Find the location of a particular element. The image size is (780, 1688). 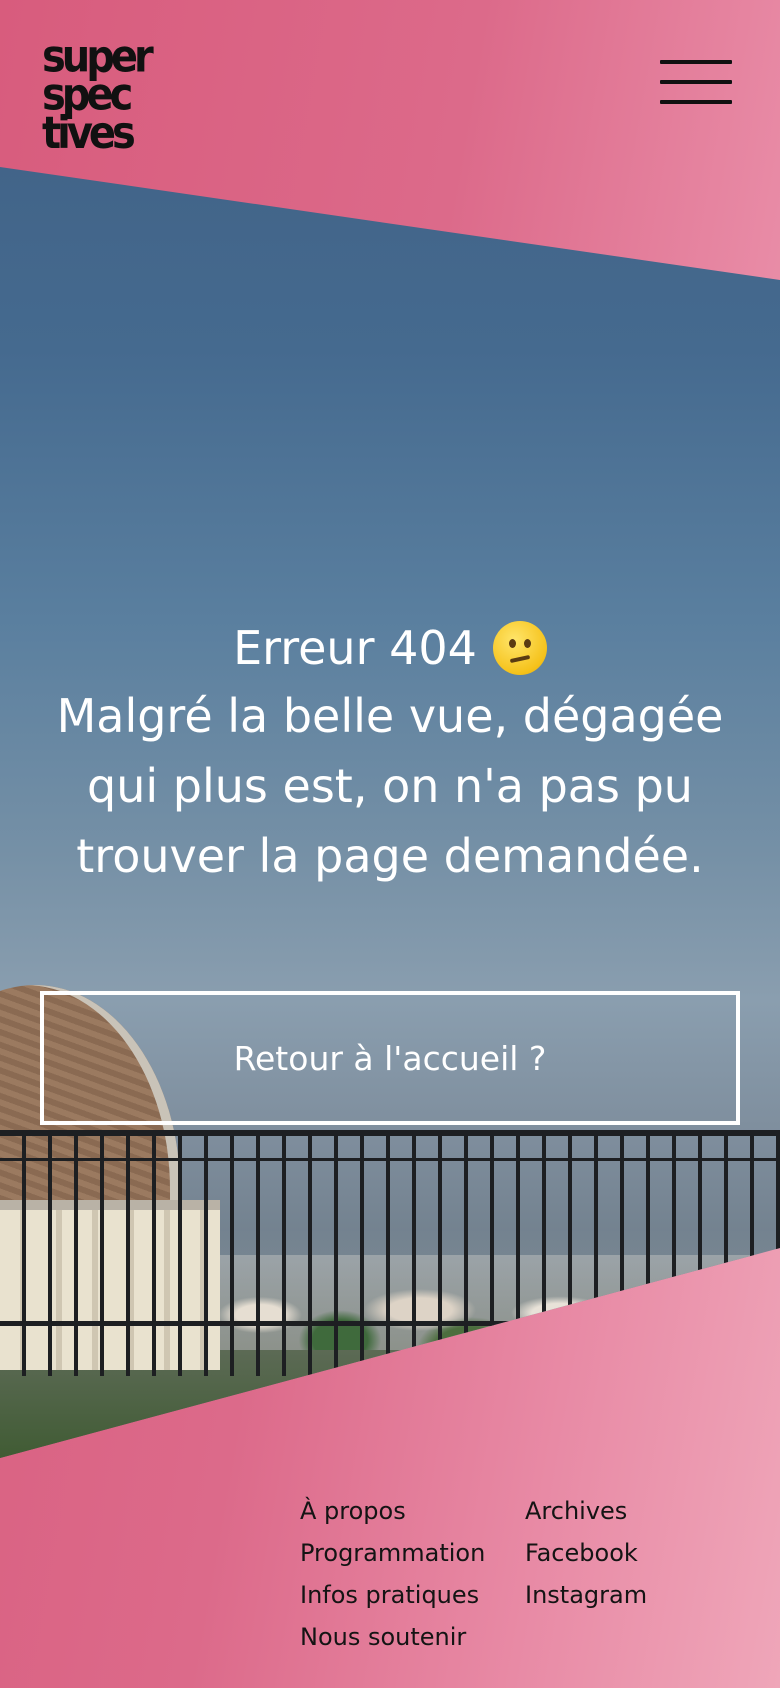

footer-link-support: Nous soutenir is located at coordinates (412, 1637).